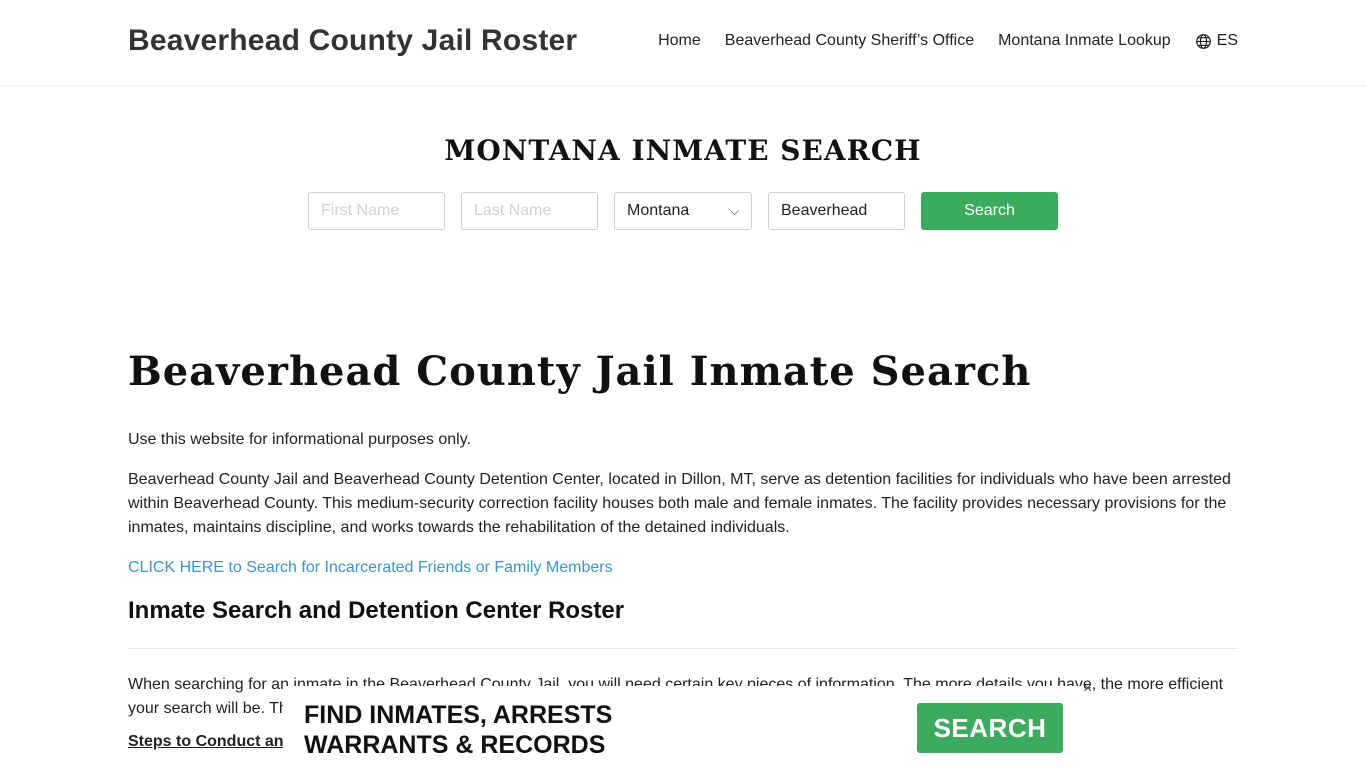 The image size is (1366, 768). I want to click on inmate-search-form: Montana ⌵ Search, so click(683, 211).